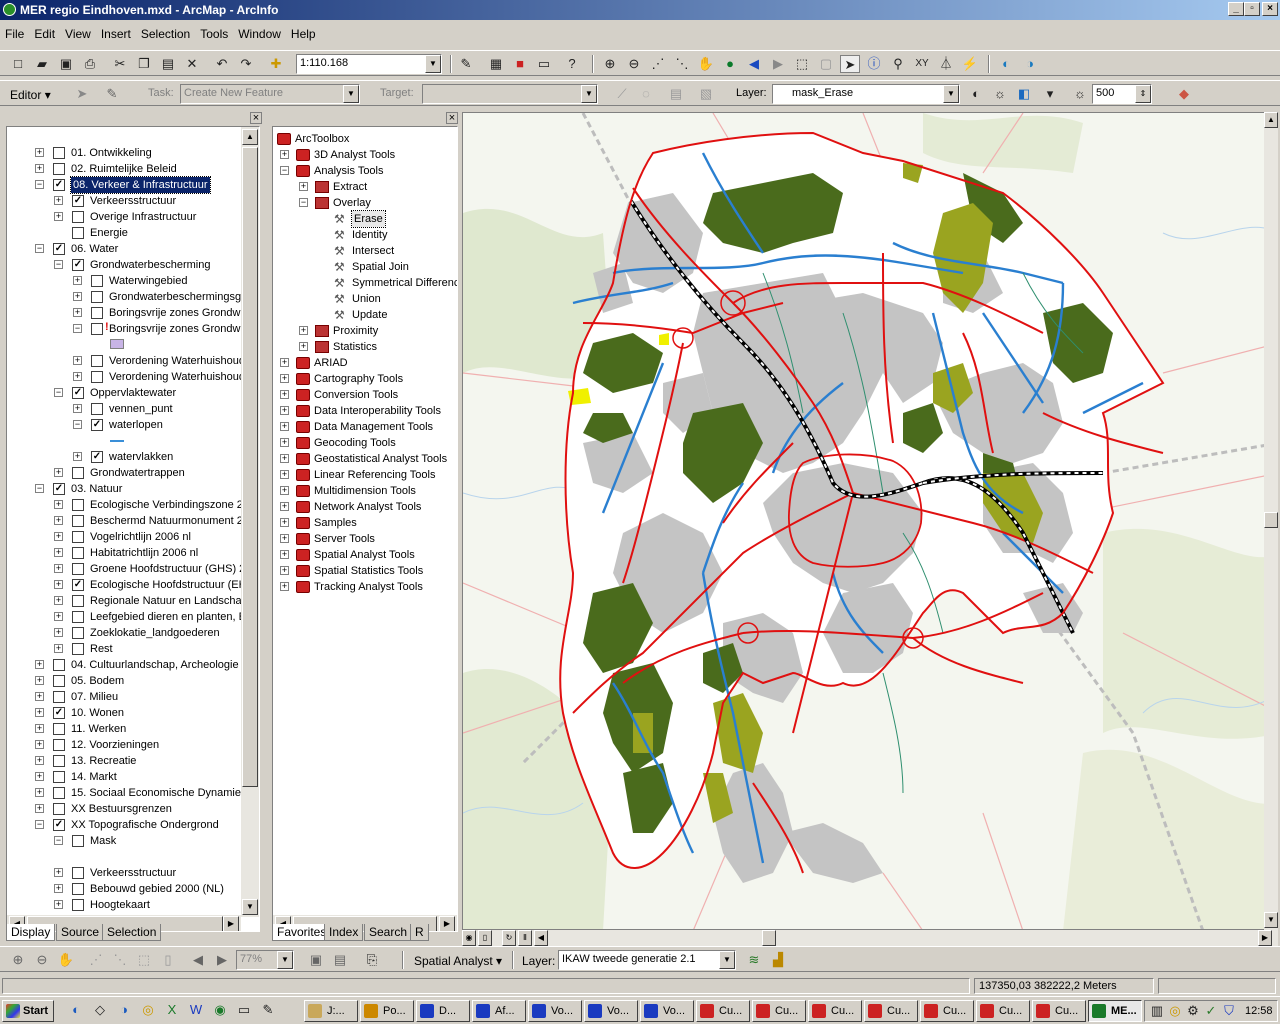 Image resolution: width=1280 pixels, height=1024 pixels. What do you see at coordinates (133, 873) in the screenshot?
I see `toc-layer-label: Verkeersstructuur` at bounding box center [133, 873].